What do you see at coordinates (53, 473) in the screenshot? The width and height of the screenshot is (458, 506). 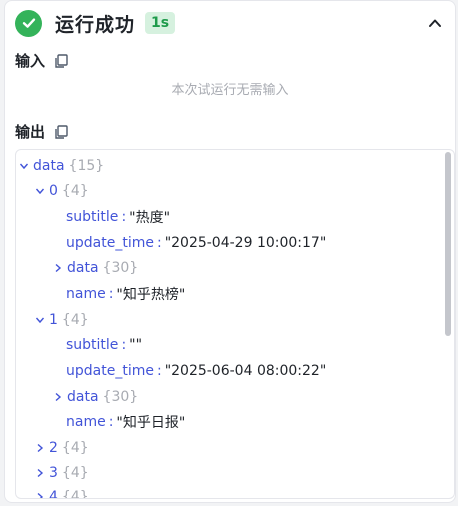 I see `json-key: 3` at bounding box center [53, 473].